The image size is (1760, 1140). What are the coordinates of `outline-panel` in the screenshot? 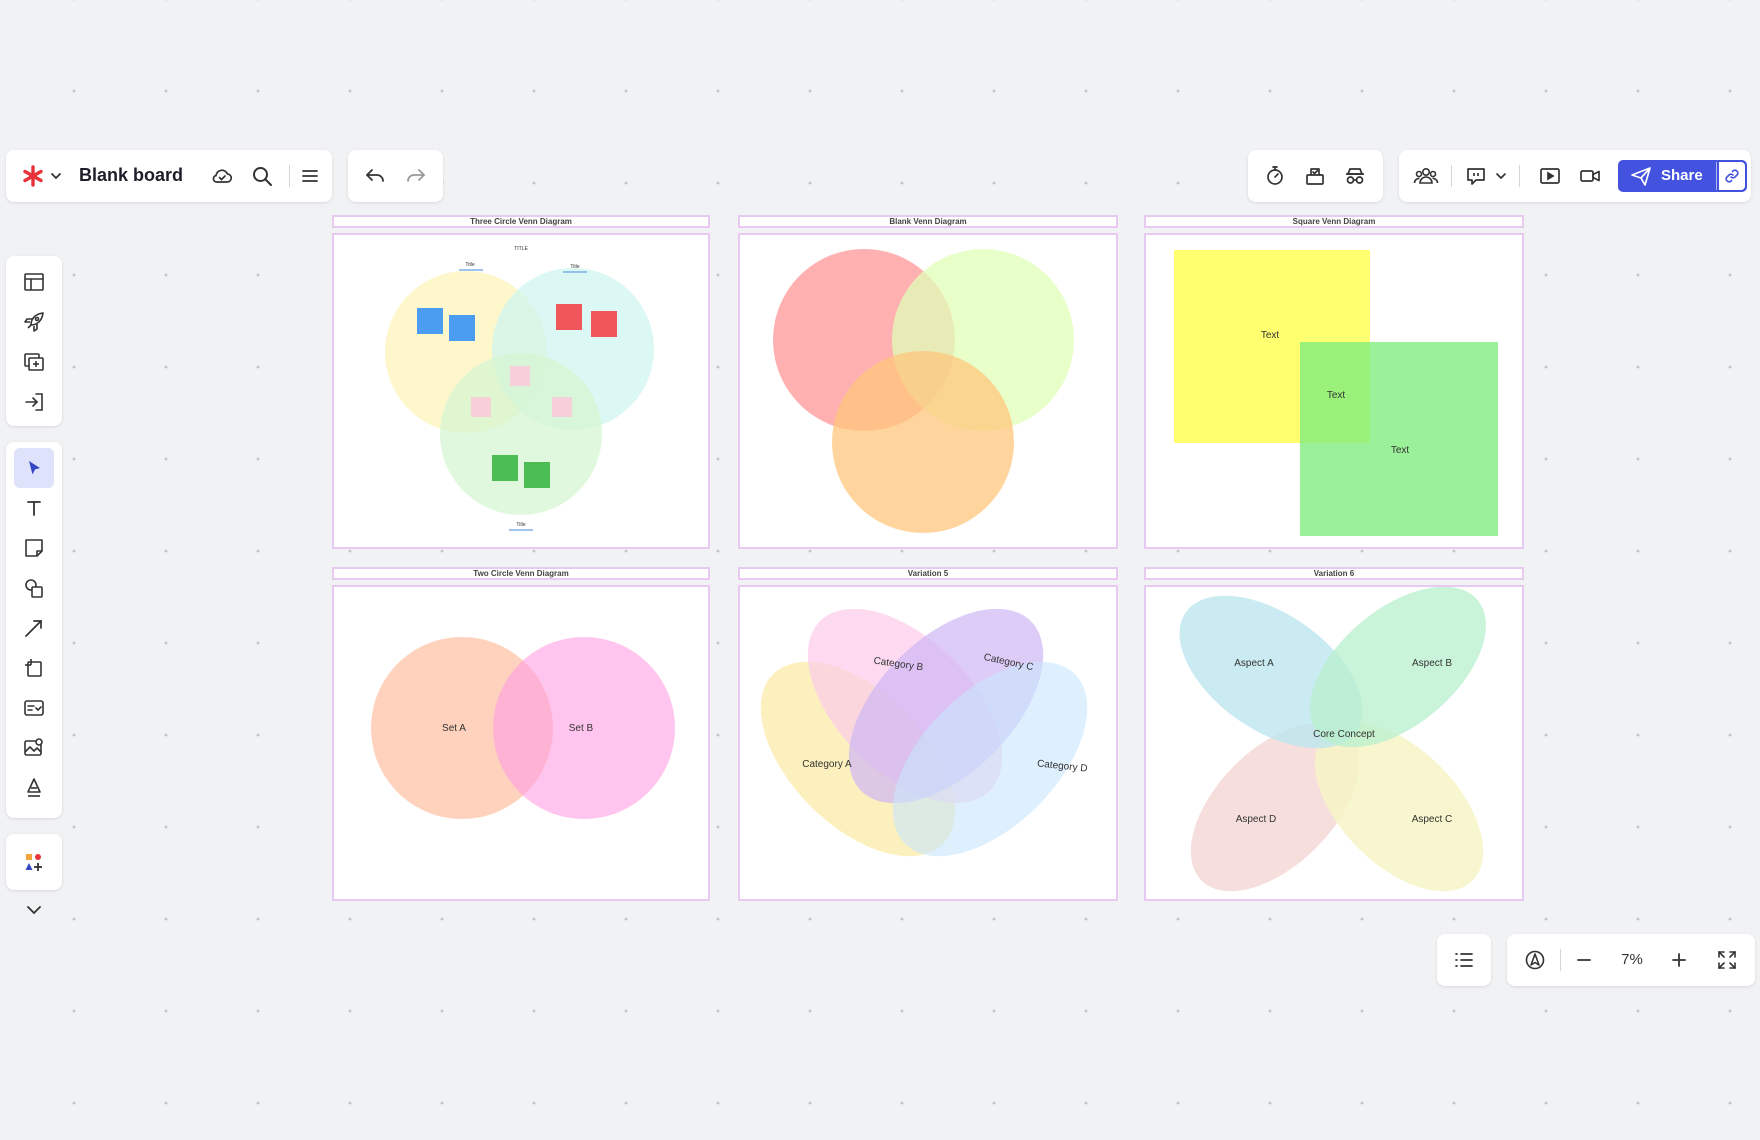 It's located at (1464, 960).